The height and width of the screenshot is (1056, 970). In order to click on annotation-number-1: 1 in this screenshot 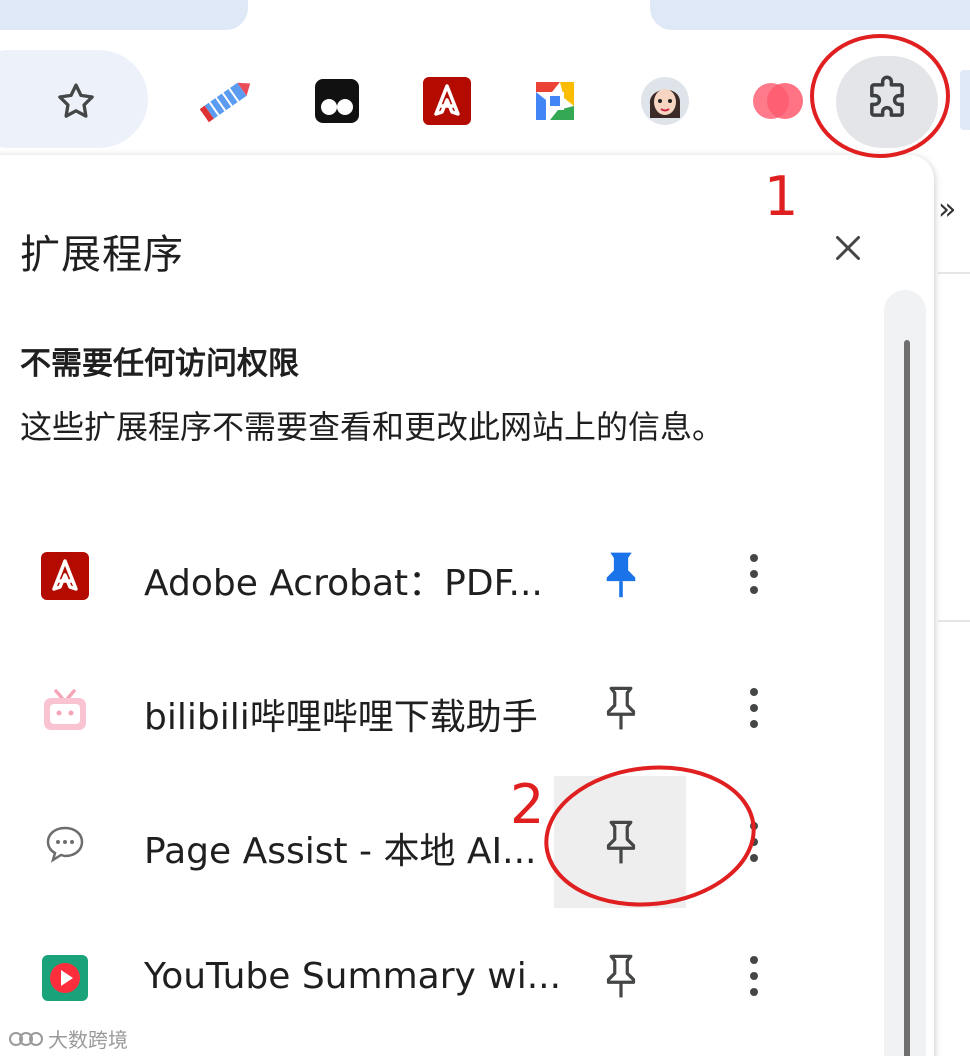, I will do `click(781, 196)`.